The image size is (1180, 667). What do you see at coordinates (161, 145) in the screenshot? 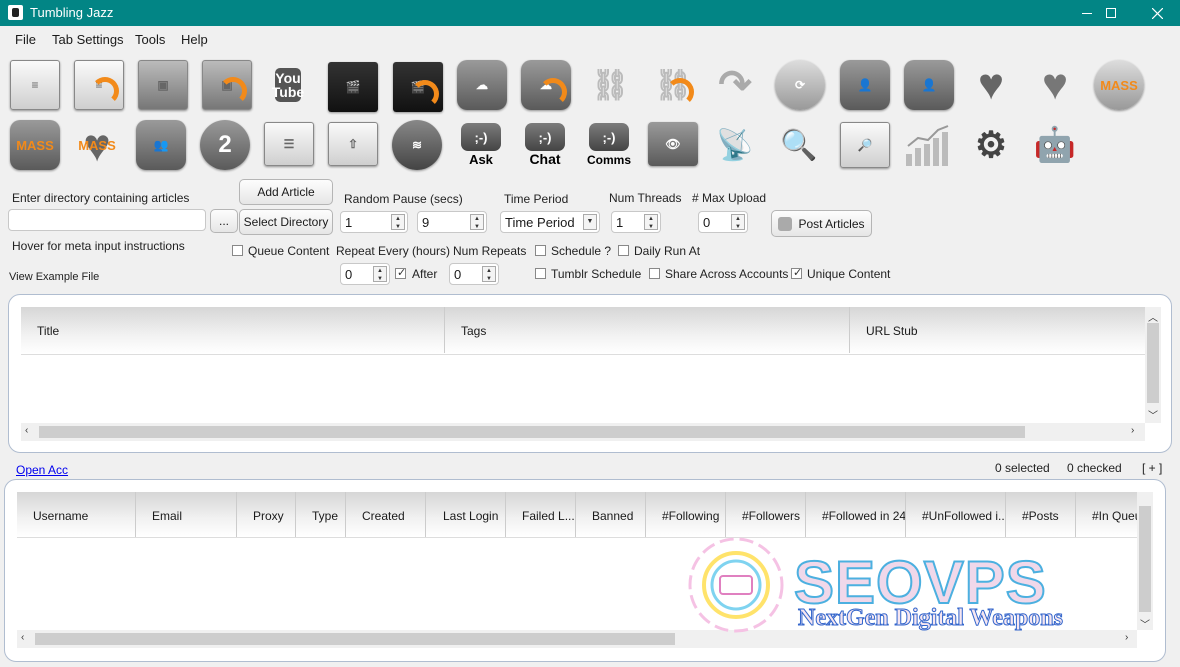
I see `add-users-icon: 👥` at bounding box center [161, 145].